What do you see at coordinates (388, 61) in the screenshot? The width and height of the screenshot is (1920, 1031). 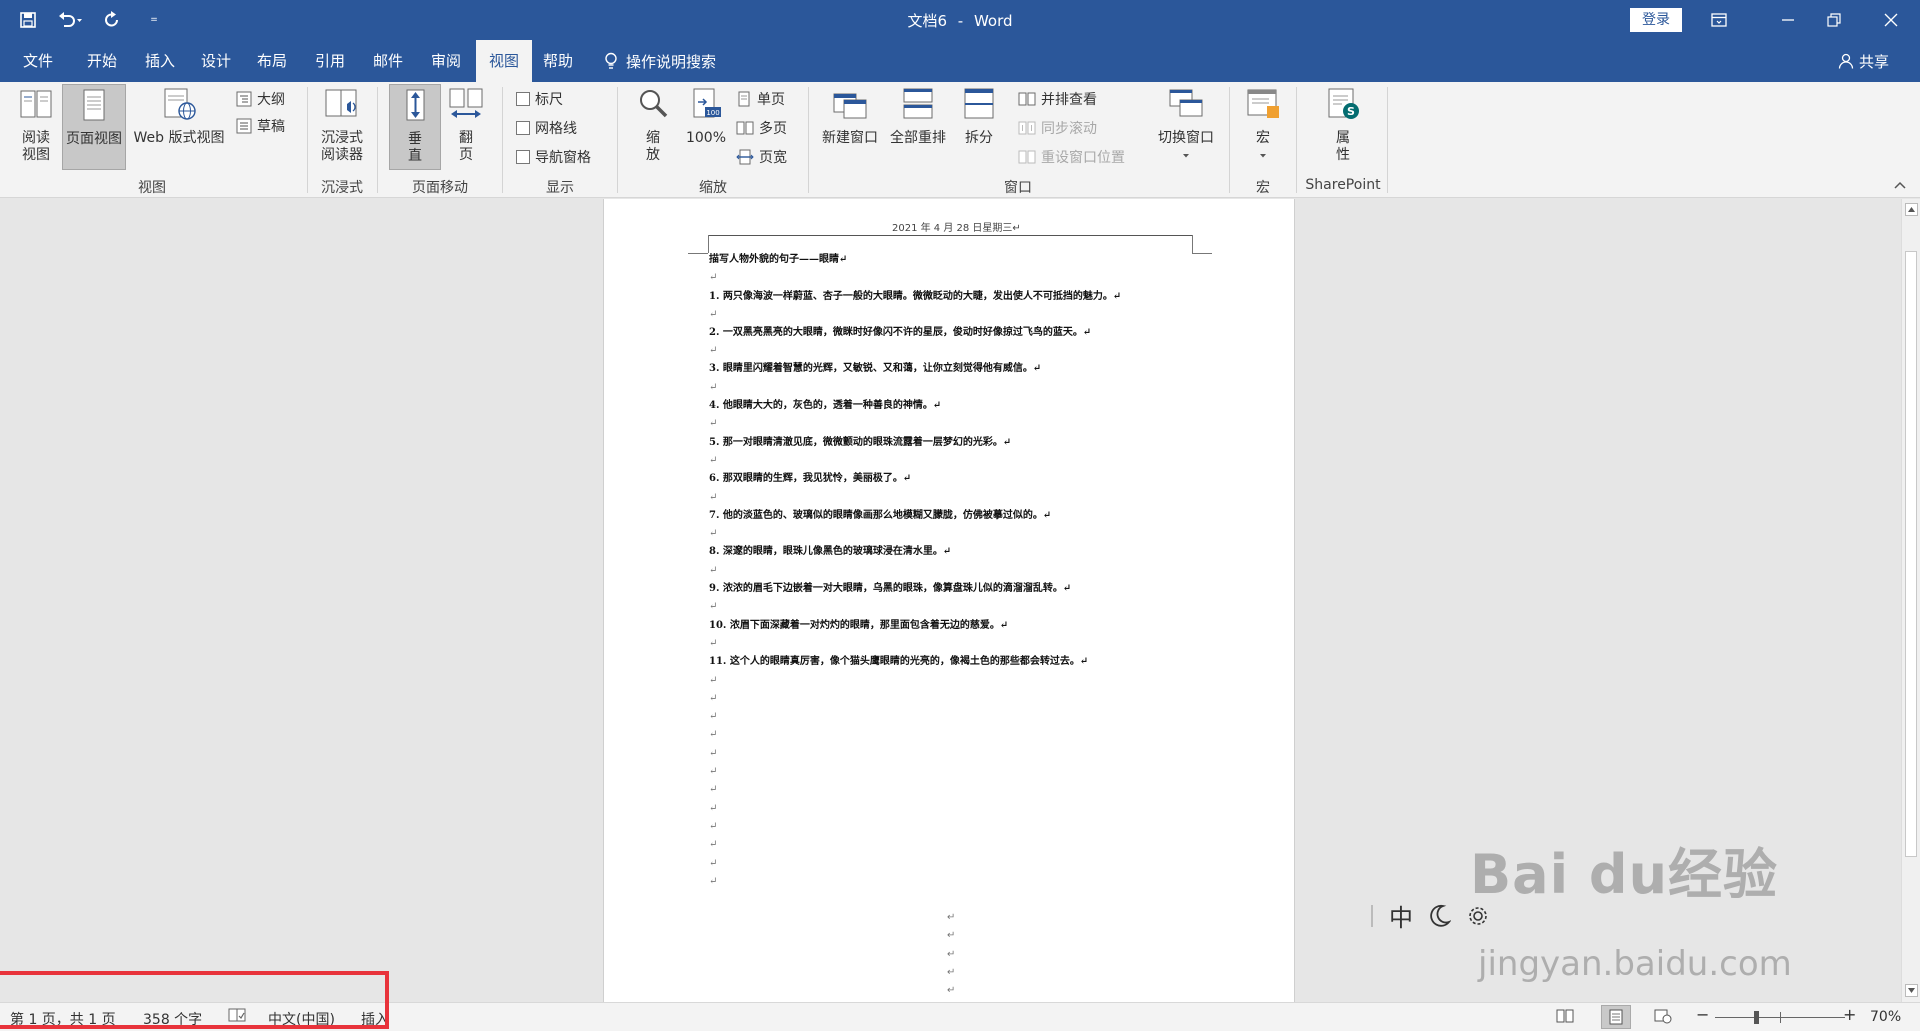 I see `tab-mailings: 邮件` at bounding box center [388, 61].